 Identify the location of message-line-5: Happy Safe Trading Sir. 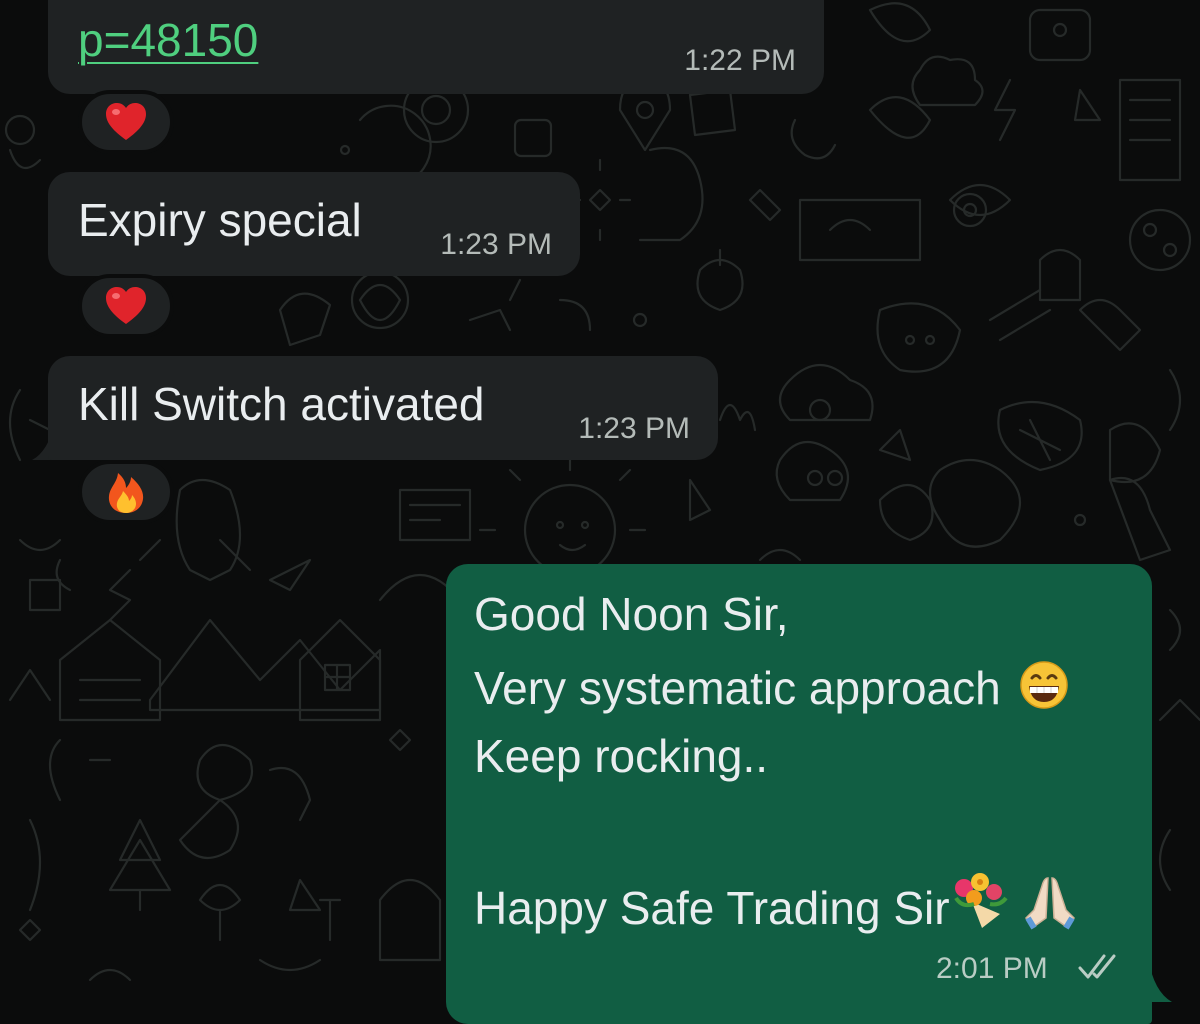
(776, 903).